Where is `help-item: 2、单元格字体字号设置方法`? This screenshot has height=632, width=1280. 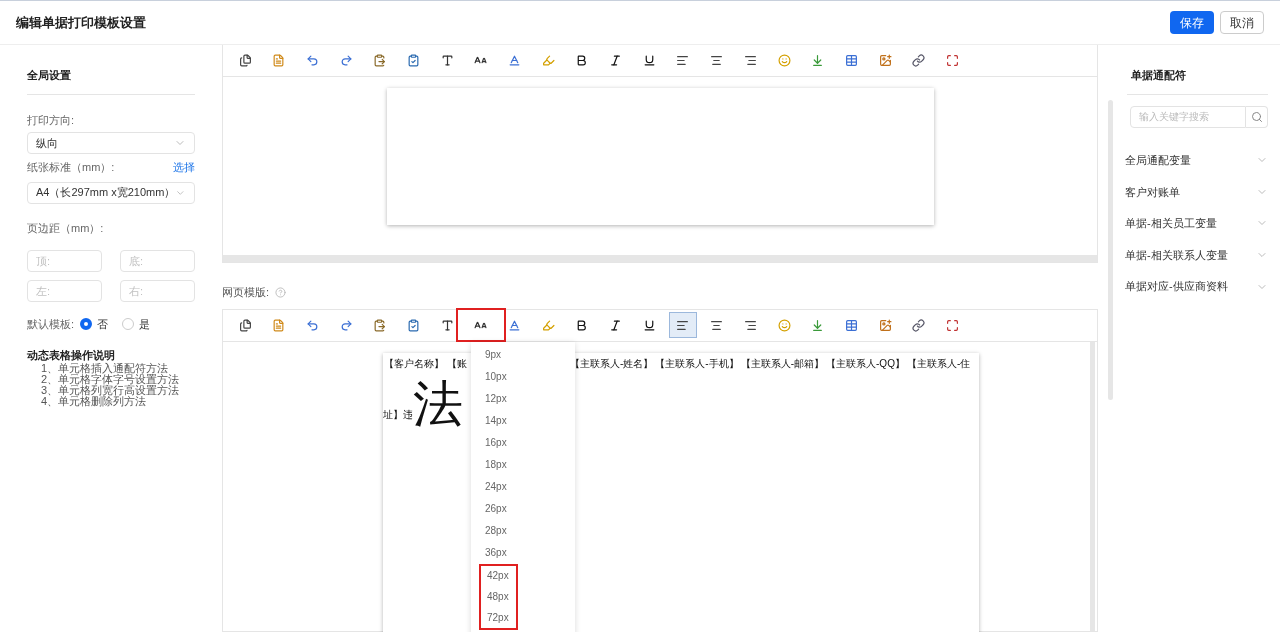 help-item: 2、单元格字体字号设置方法 is located at coordinates (110, 379).